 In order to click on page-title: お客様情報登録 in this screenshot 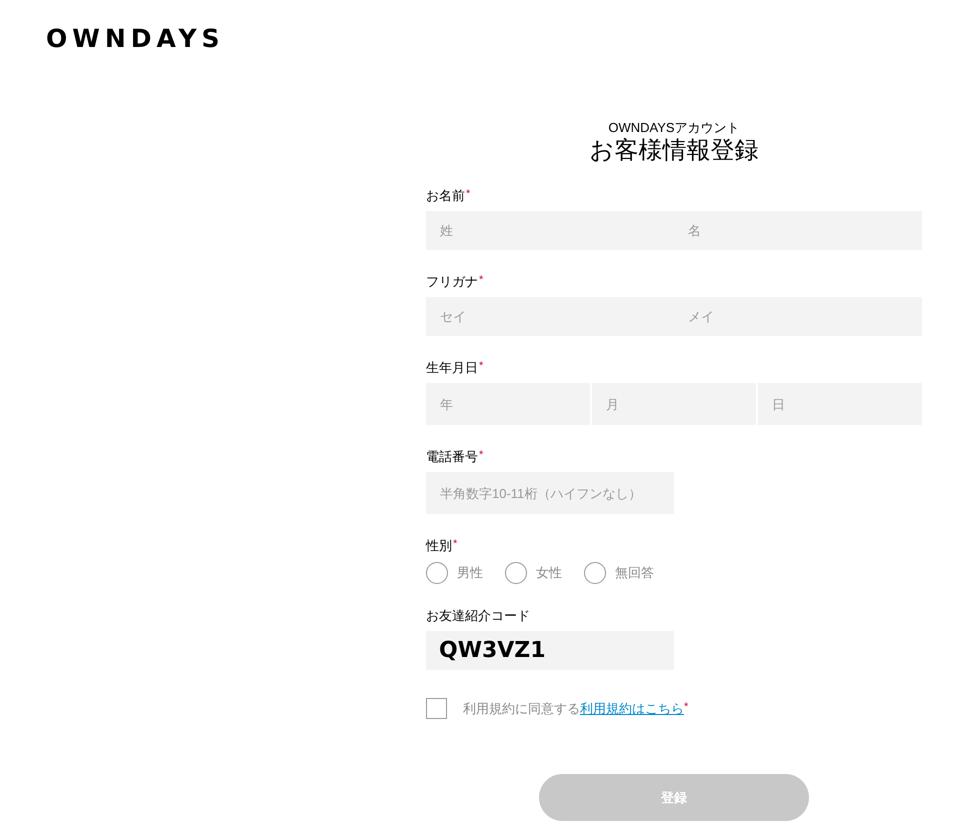, I will do `click(674, 151)`.